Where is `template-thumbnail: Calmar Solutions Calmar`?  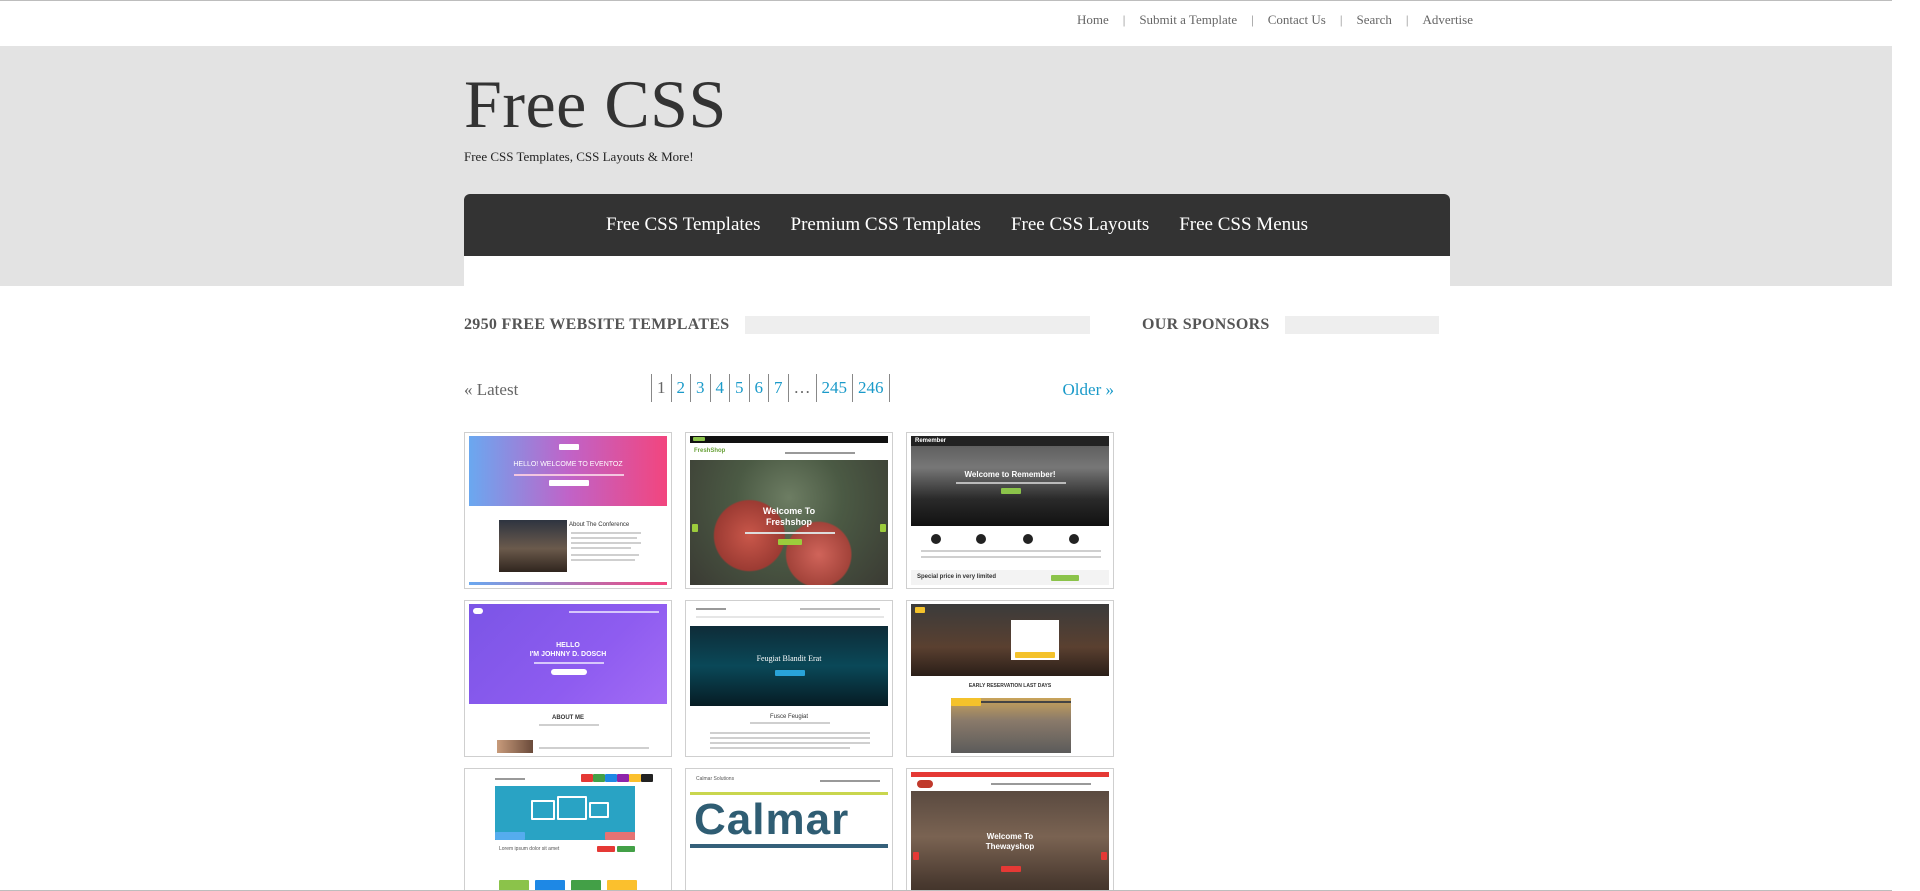
template-thumbnail: Calmar Solutions Calmar is located at coordinates (789, 831).